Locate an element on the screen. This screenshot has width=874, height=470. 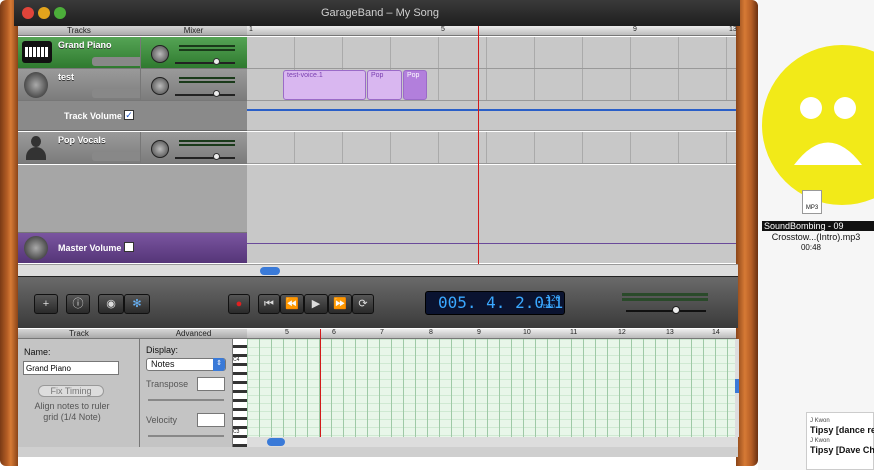
file-name: SoundBombing - 09 is located at coordinates (818, 226).